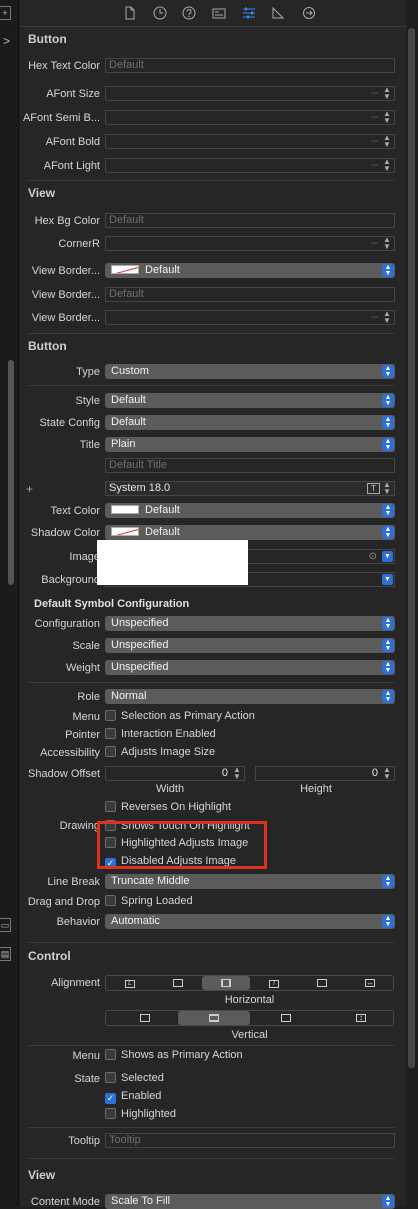  What do you see at coordinates (250, 1140) in the screenshot?
I see `tooltip-field: Tooltip` at bounding box center [250, 1140].